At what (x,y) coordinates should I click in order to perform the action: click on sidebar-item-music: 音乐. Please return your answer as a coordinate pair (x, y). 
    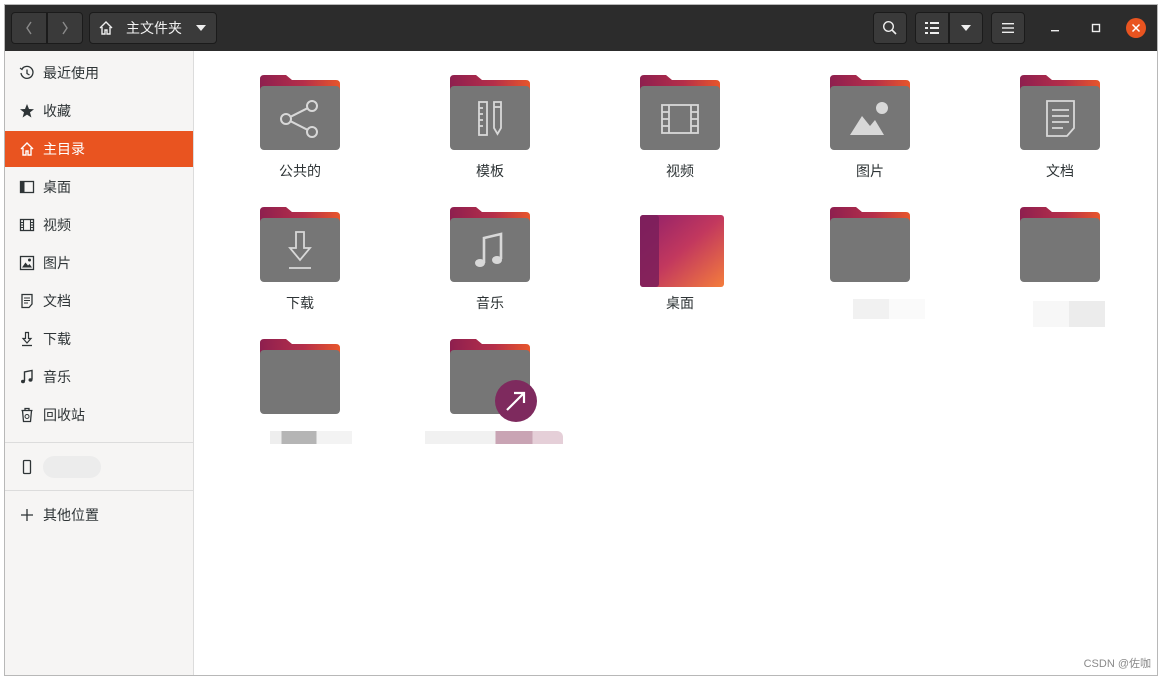
    Looking at the image, I should click on (99, 377).